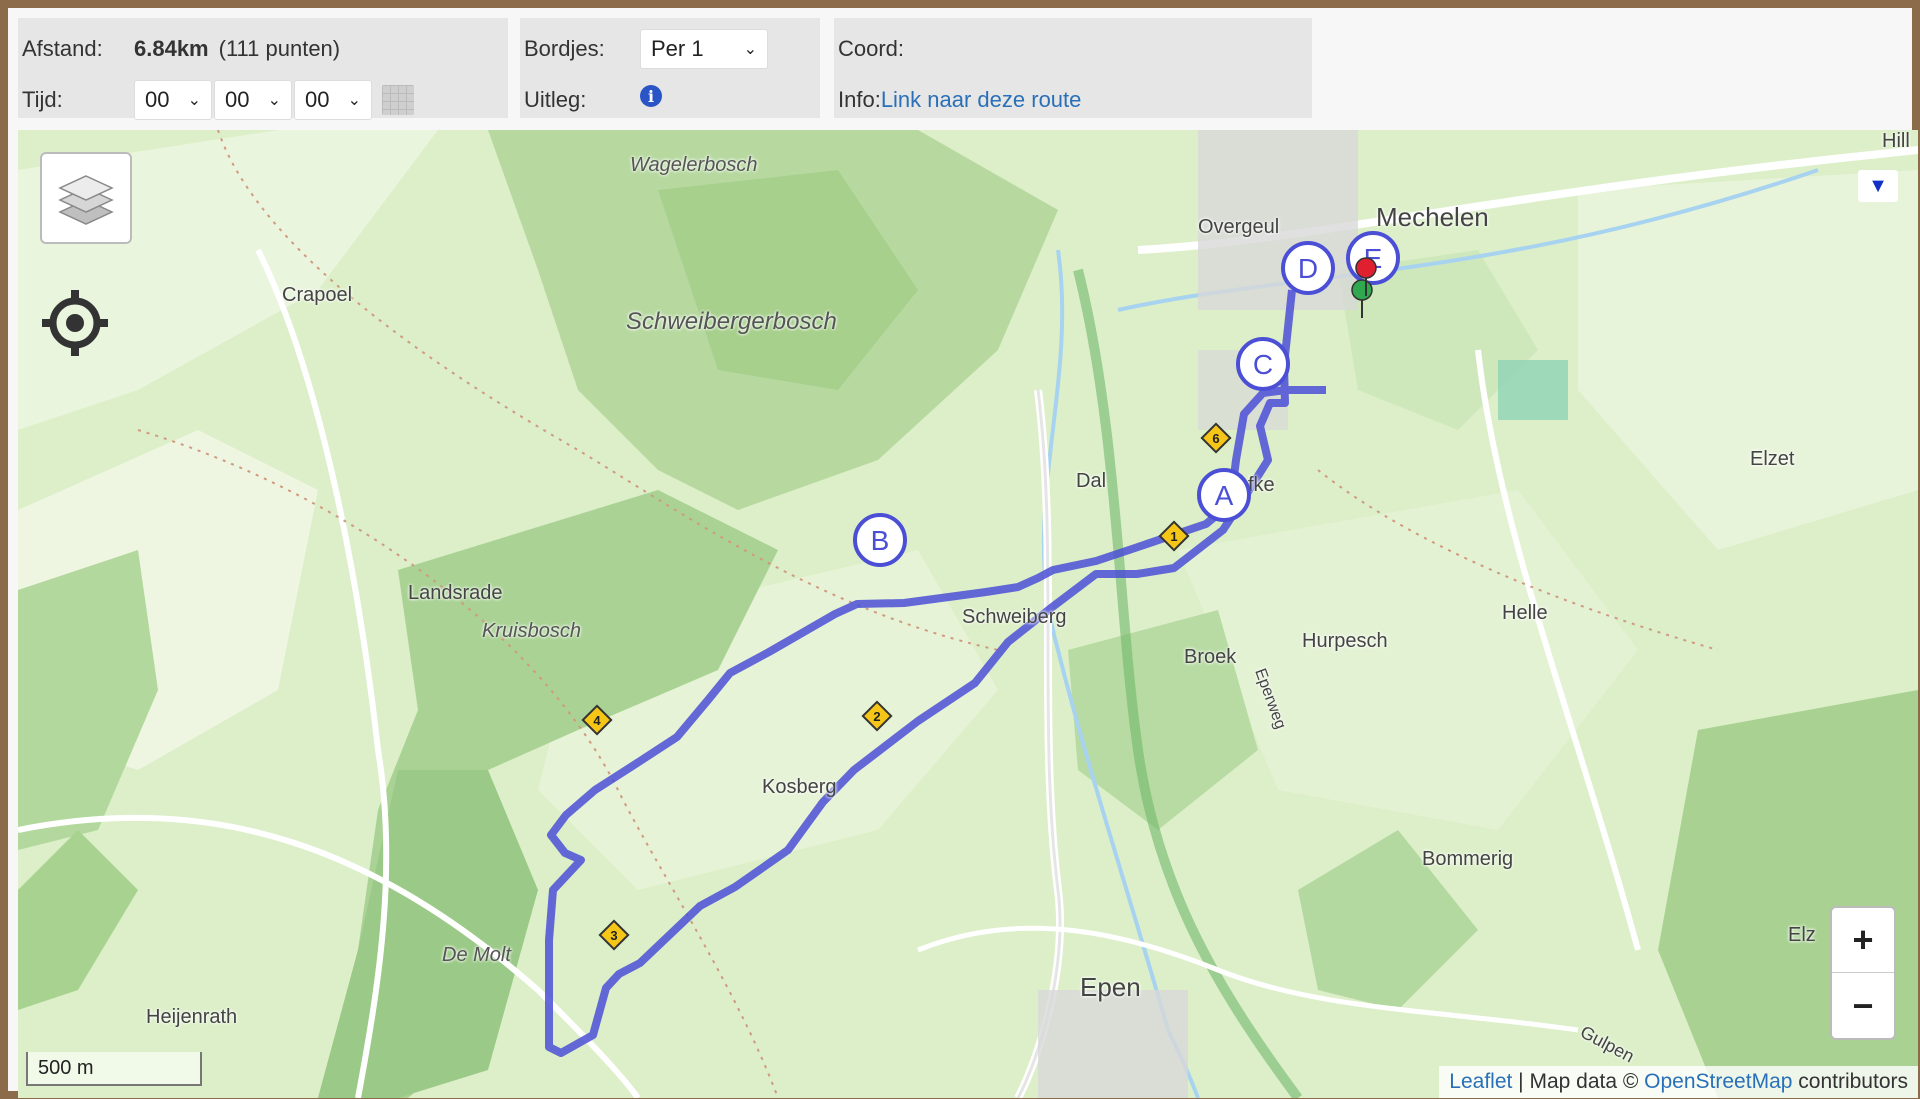  What do you see at coordinates (1863, 1005) in the screenshot?
I see `zoom-out-button: −` at bounding box center [1863, 1005].